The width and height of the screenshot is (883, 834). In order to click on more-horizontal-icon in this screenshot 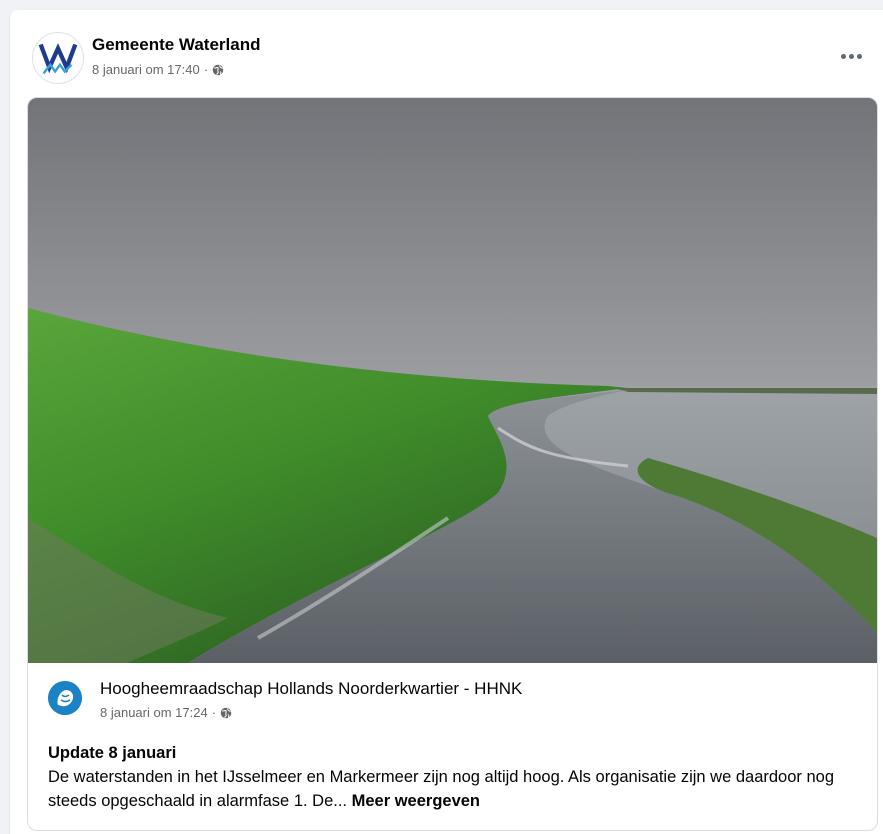, I will do `click(843, 56)`.